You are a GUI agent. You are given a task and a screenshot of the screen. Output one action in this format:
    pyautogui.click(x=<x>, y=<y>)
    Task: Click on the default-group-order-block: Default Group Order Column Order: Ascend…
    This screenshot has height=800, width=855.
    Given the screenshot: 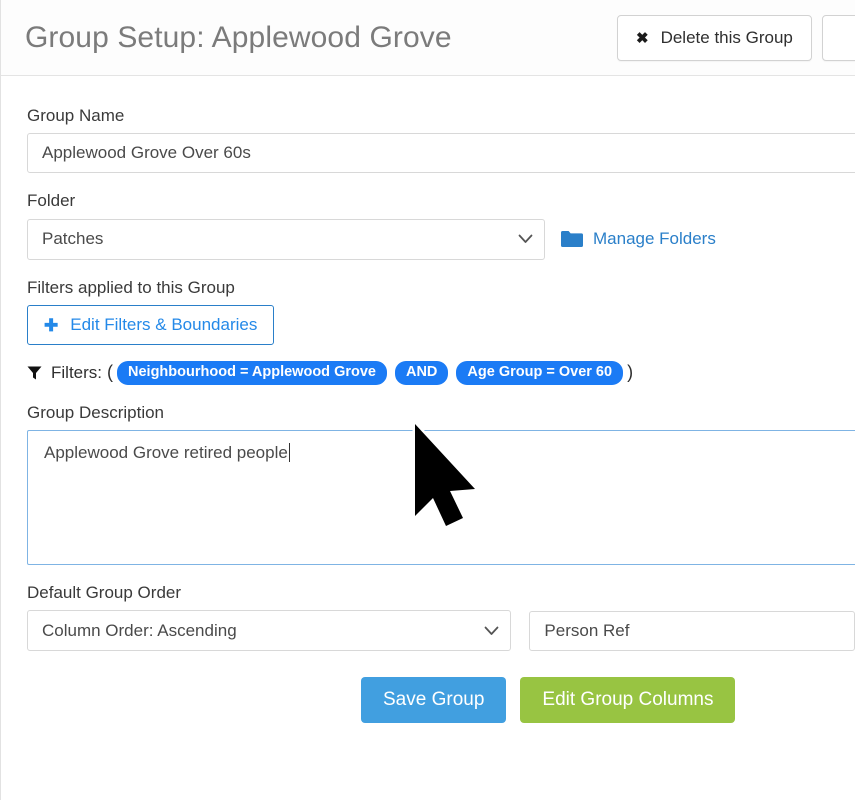 What is the action you would take?
    pyautogui.click(x=441, y=617)
    